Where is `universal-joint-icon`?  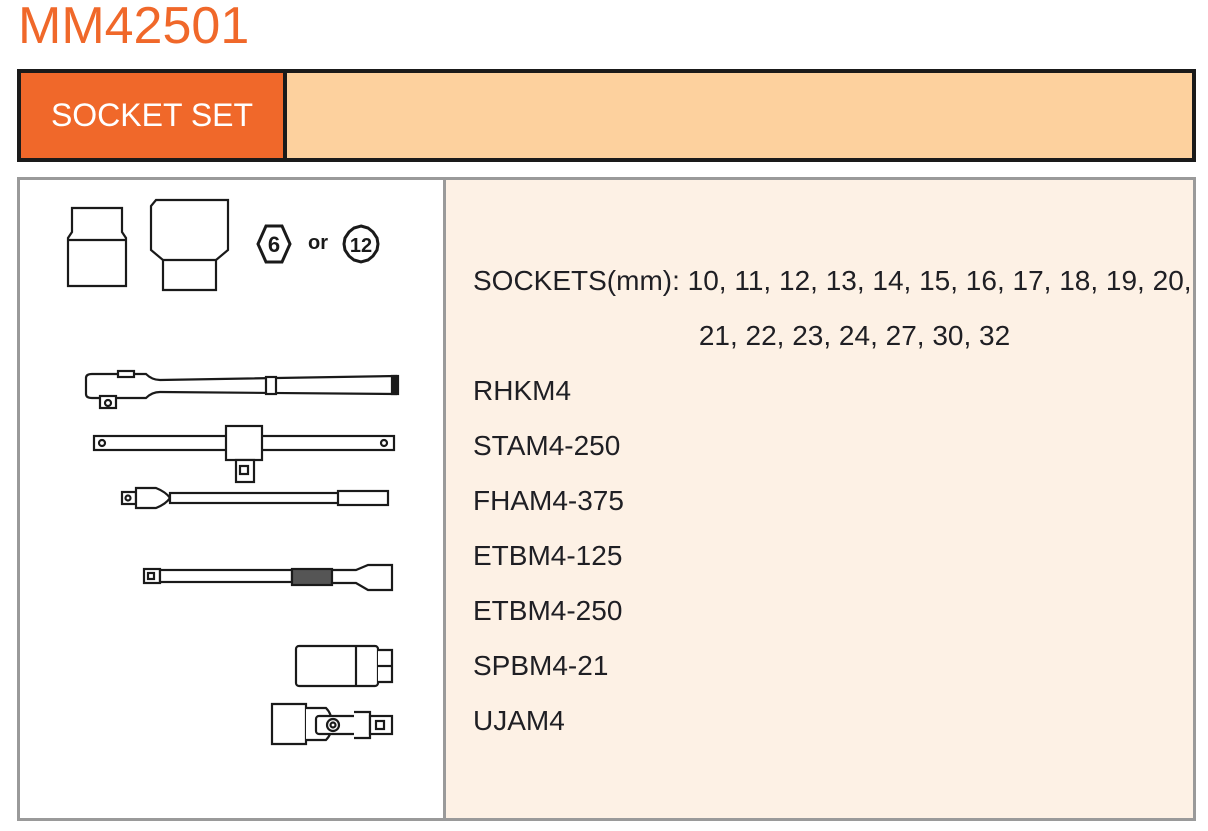
universal-joint-icon is located at coordinates (332, 724).